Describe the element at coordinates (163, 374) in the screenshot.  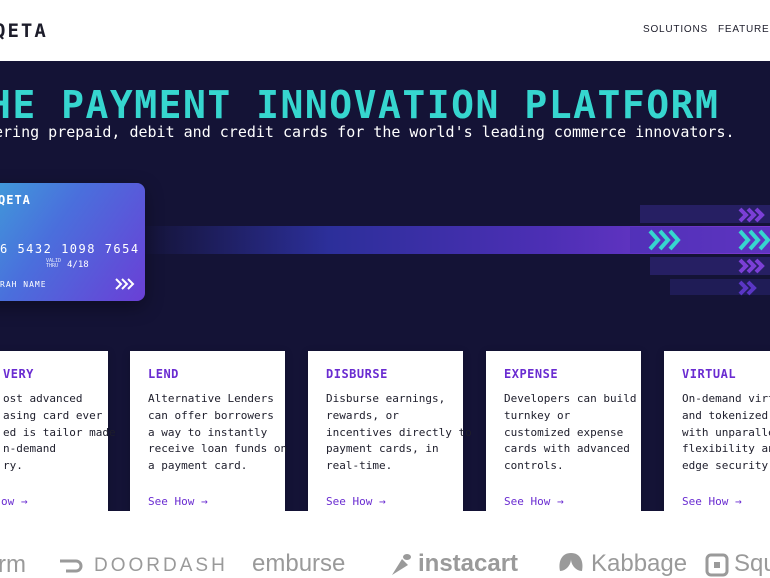
I see `feature-title: LEND` at that location.